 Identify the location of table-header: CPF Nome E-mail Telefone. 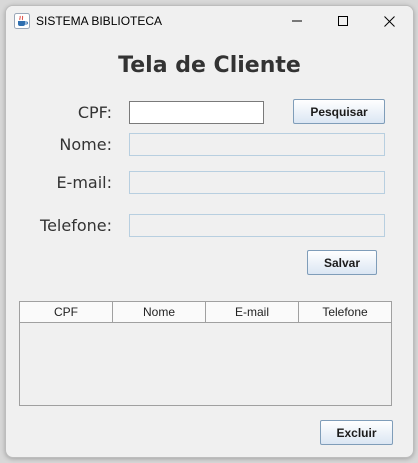
(205, 312).